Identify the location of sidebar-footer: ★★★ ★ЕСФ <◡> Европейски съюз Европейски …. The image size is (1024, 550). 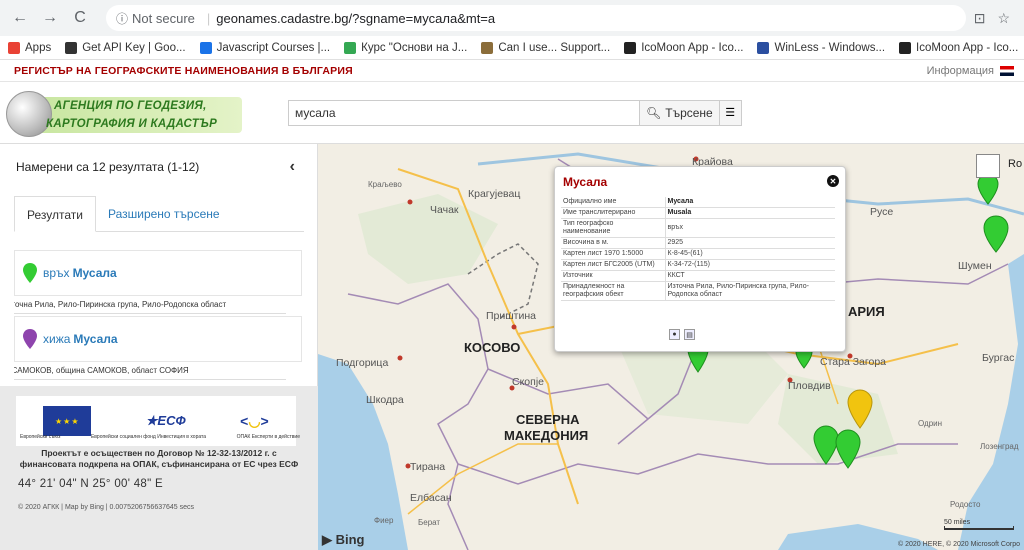
(159, 468).